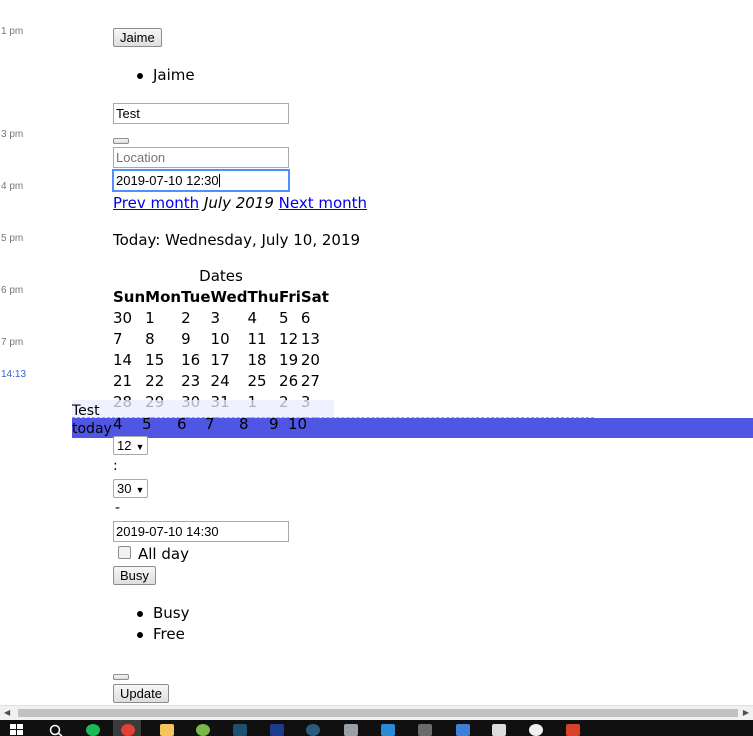  I want to click on spotify-icon, so click(93, 730).